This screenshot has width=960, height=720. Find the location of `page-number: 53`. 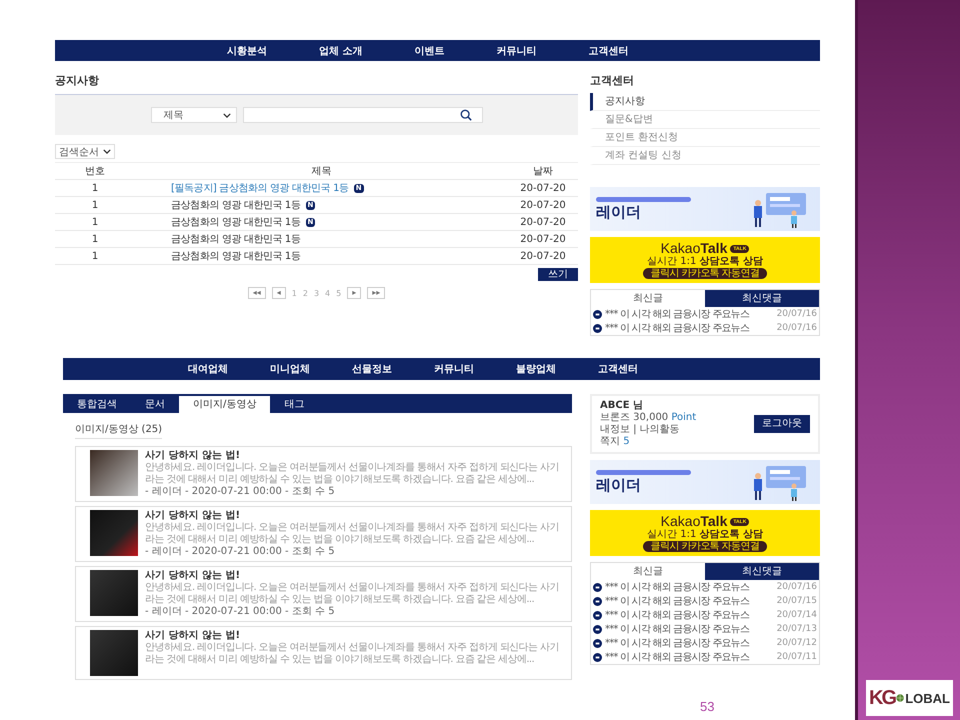

page-number: 53 is located at coordinates (707, 706).